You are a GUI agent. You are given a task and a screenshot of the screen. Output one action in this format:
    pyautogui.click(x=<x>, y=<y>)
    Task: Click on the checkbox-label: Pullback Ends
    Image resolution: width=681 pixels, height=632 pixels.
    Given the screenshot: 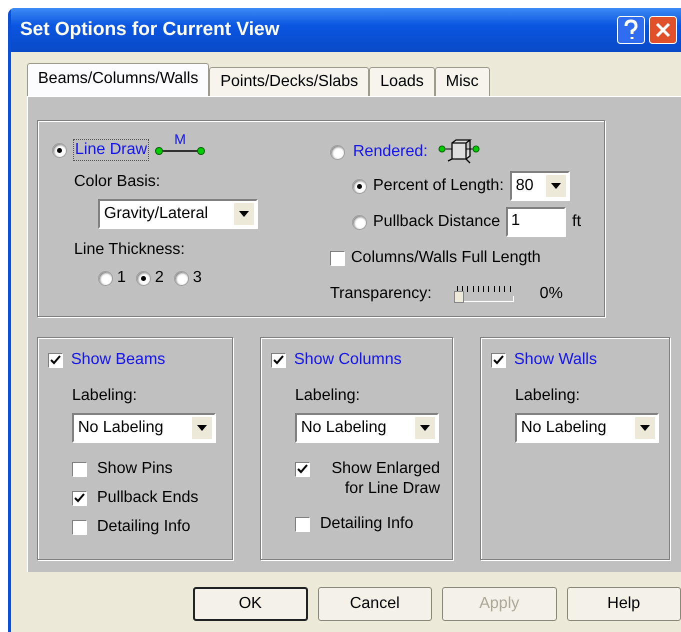 What is the action you would take?
    pyautogui.click(x=148, y=498)
    